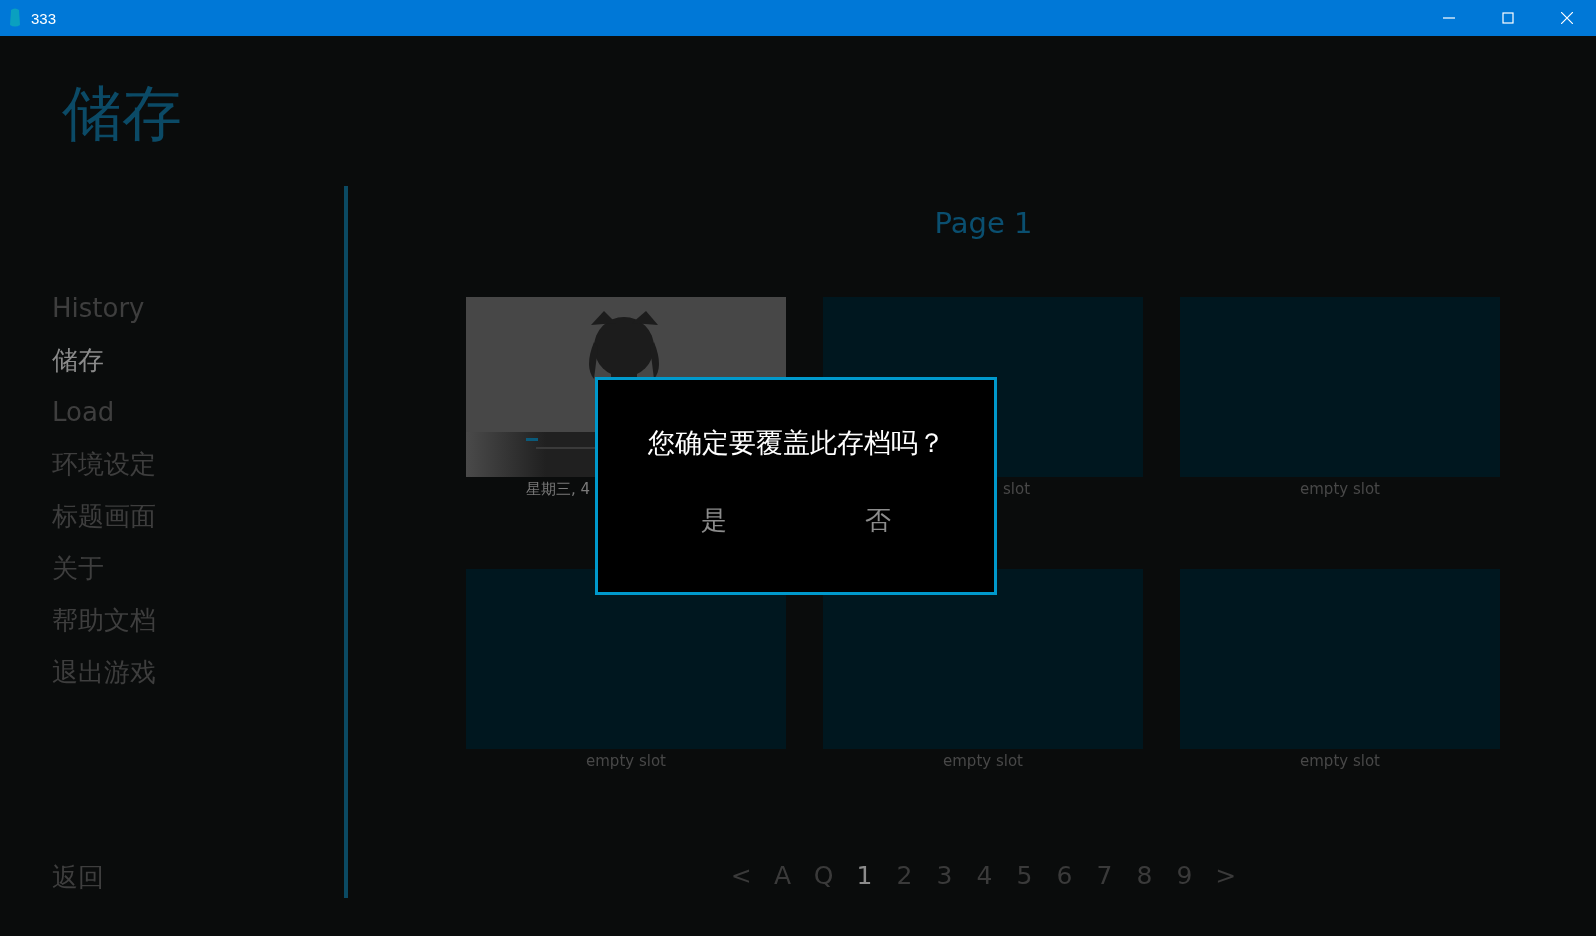  I want to click on screen-title: 储存, so click(122, 113).